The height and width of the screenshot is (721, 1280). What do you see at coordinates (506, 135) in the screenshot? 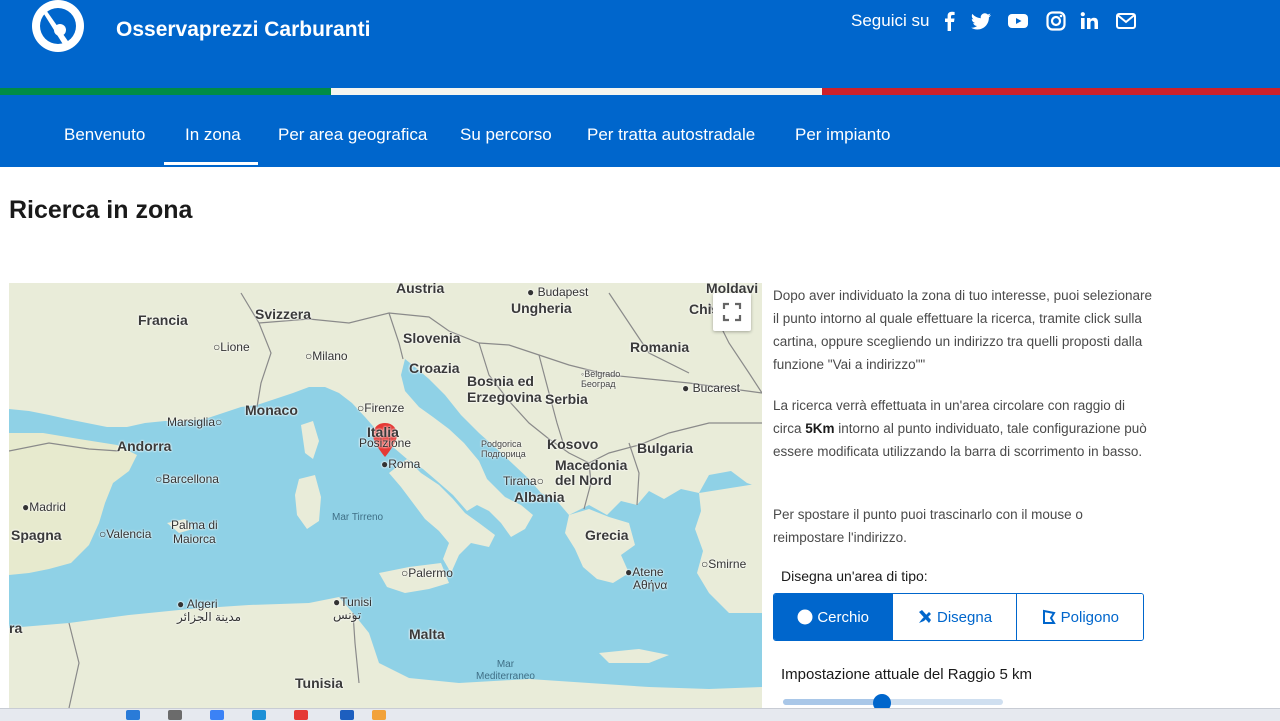
I see `nav-su-percorso: Su percorso` at bounding box center [506, 135].